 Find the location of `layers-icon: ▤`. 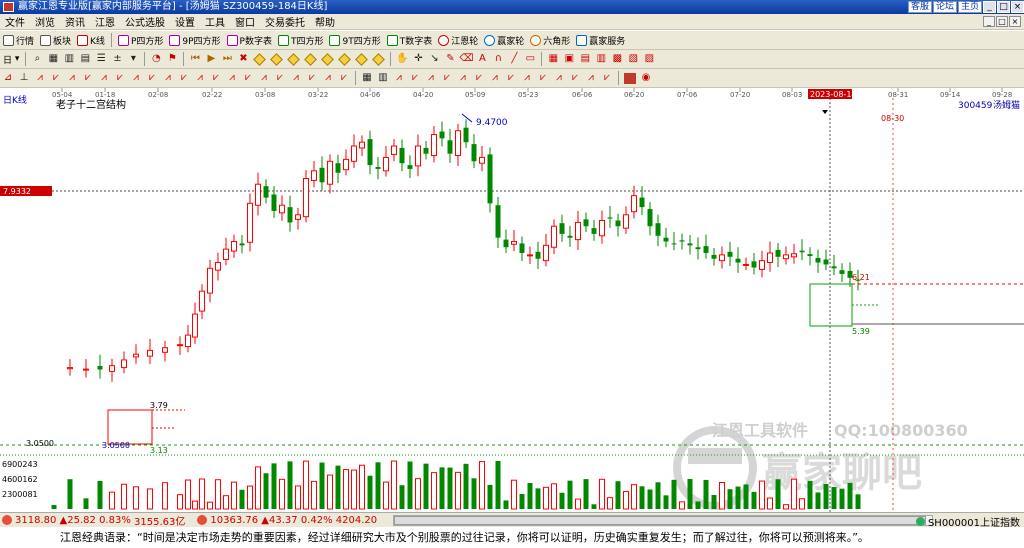

layers-icon: ▤ is located at coordinates (585, 59).